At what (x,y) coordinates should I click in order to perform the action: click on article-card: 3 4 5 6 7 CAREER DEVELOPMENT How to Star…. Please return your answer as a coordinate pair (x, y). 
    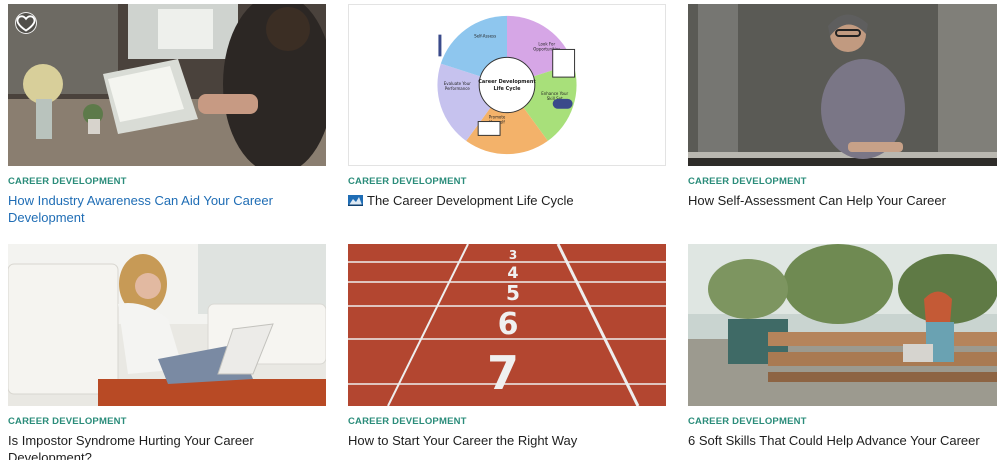
    Looking at the image, I should click on (507, 346).